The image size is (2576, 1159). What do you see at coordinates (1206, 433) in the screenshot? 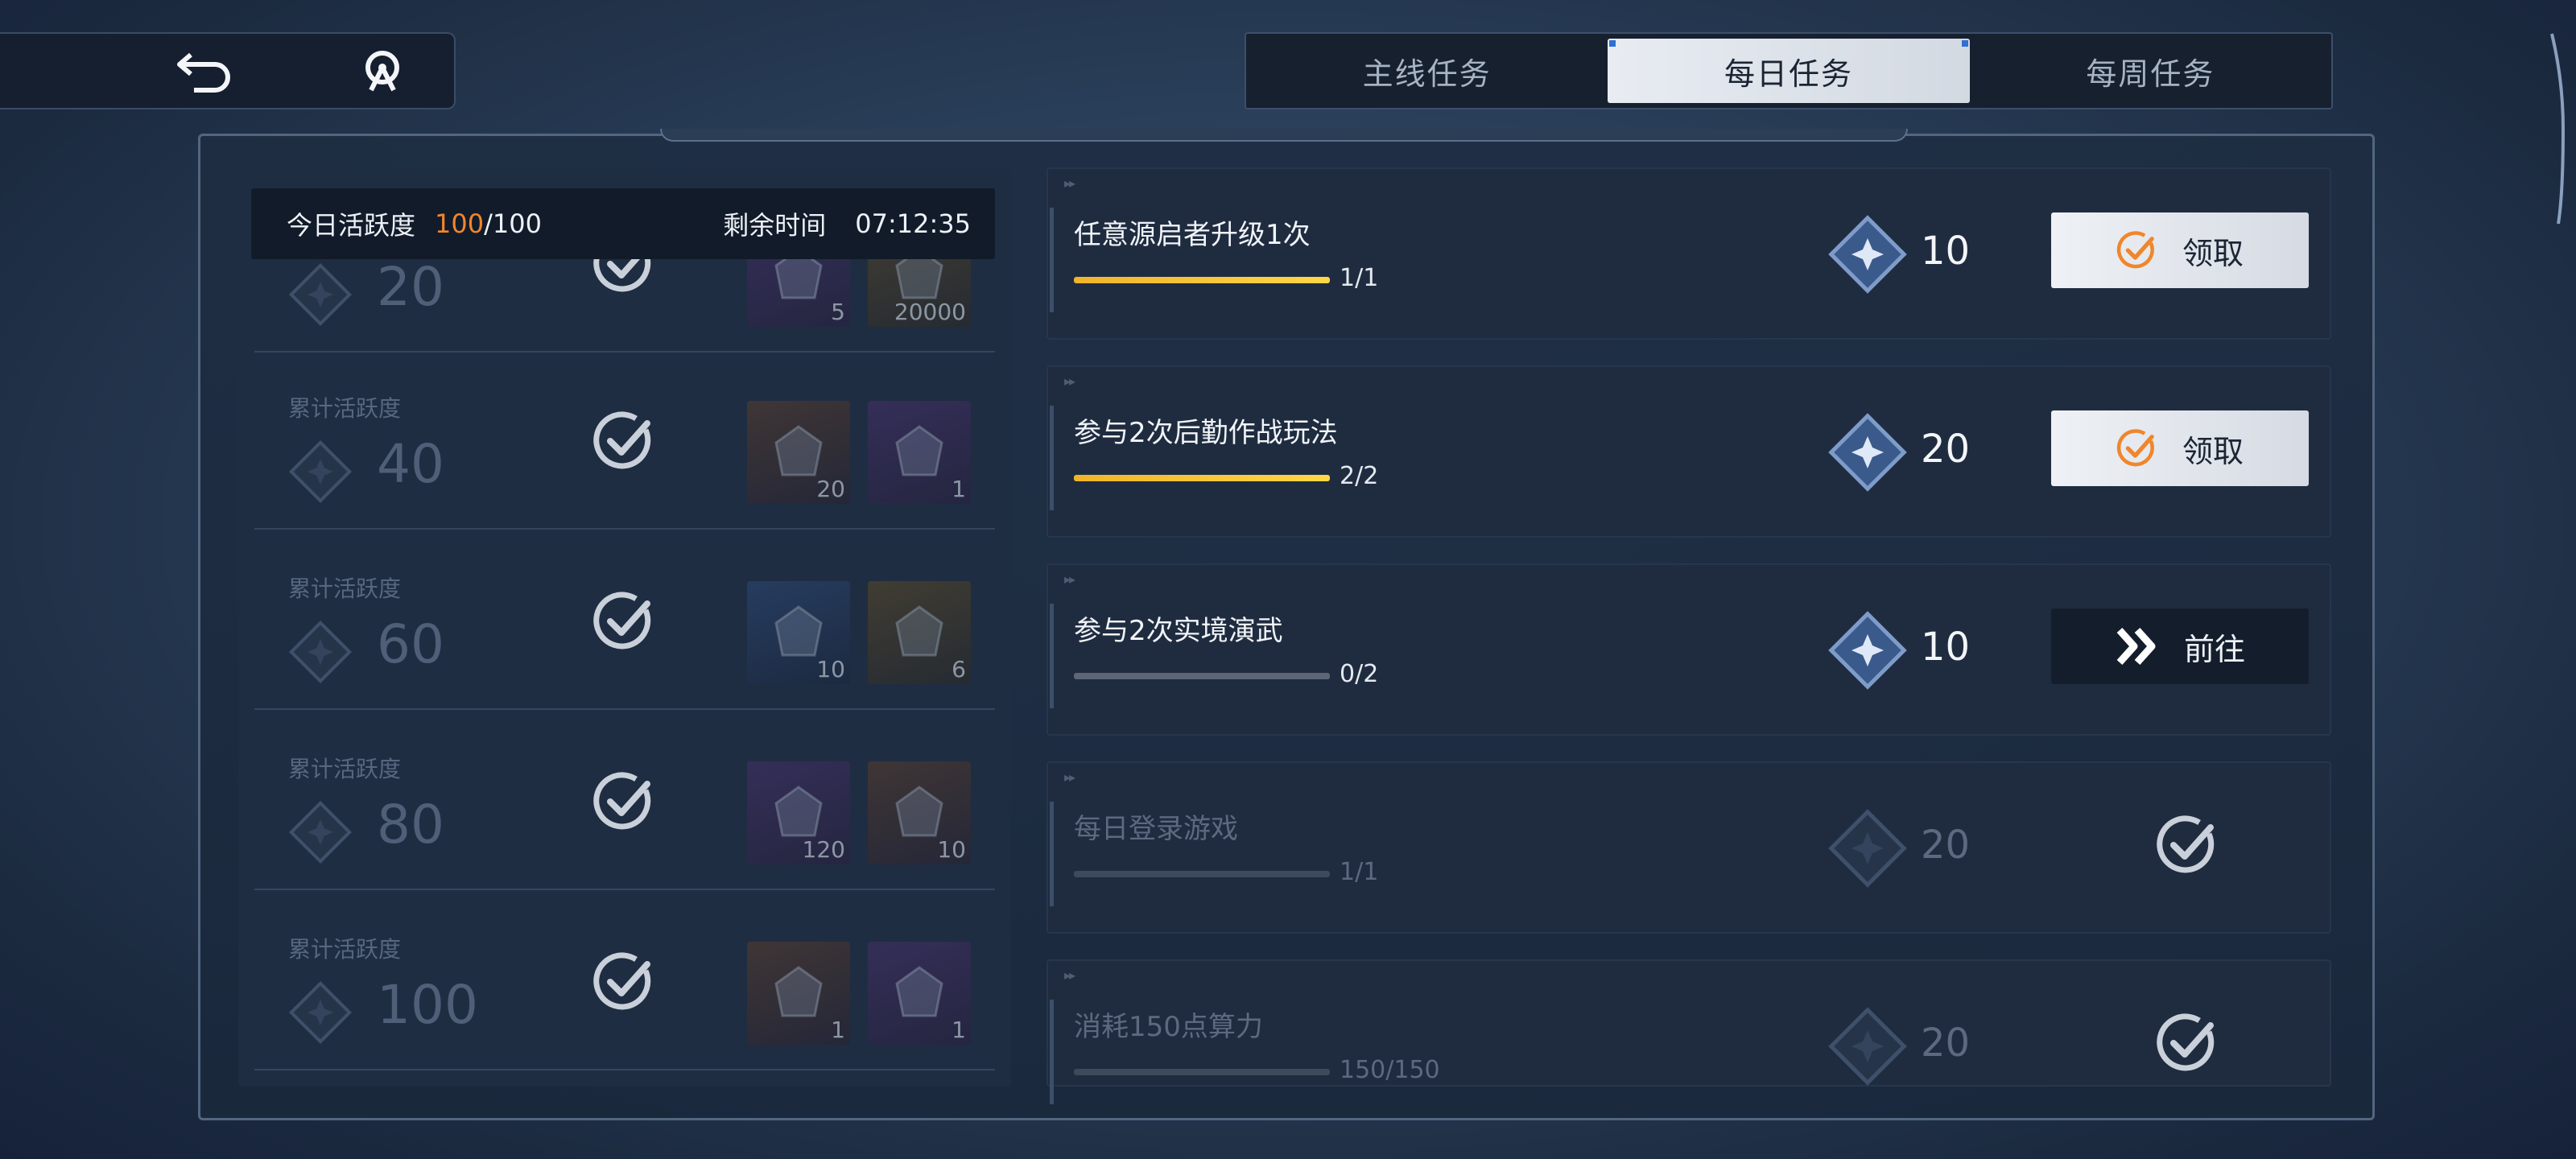
I see `task-title: 参与2次后勤作战玩法` at bounding box center [1206, 433].